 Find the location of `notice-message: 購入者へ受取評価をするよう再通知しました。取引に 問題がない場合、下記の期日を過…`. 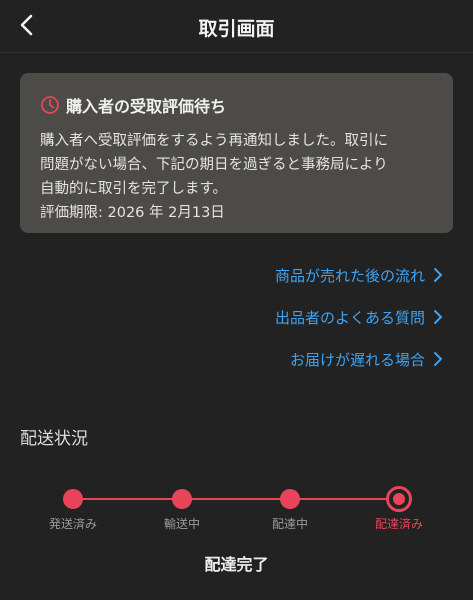

notice-message: 購入者へ受取評価をするよう再通知しました。取引に 問題がない場合、下記の期日を過… is located at coordinates (236, 177).